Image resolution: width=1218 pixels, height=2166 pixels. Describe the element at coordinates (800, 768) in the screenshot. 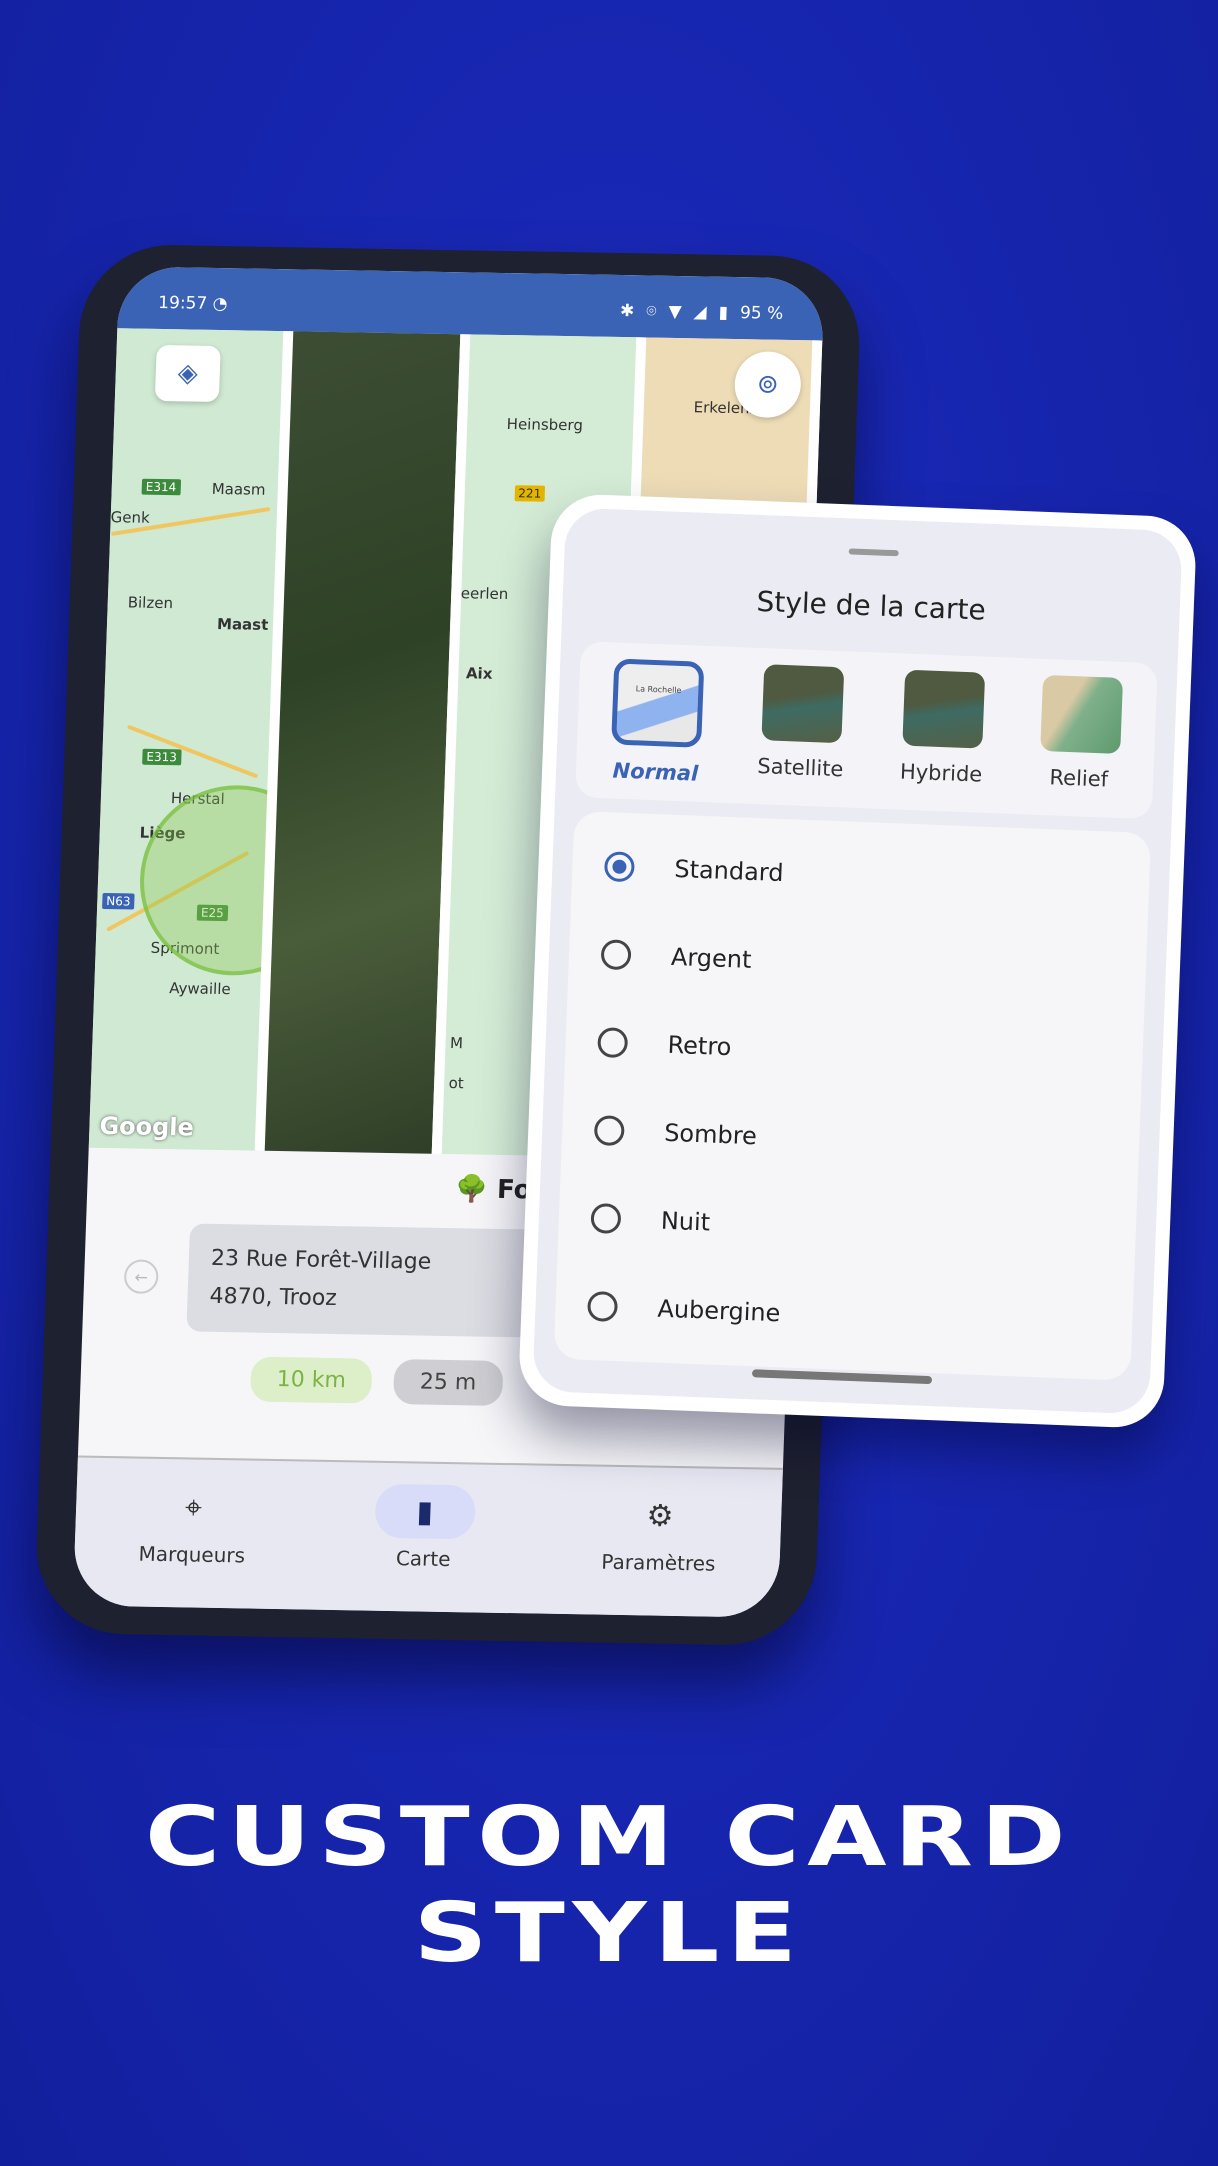

I see `map-type-label: Satellite` at that location.